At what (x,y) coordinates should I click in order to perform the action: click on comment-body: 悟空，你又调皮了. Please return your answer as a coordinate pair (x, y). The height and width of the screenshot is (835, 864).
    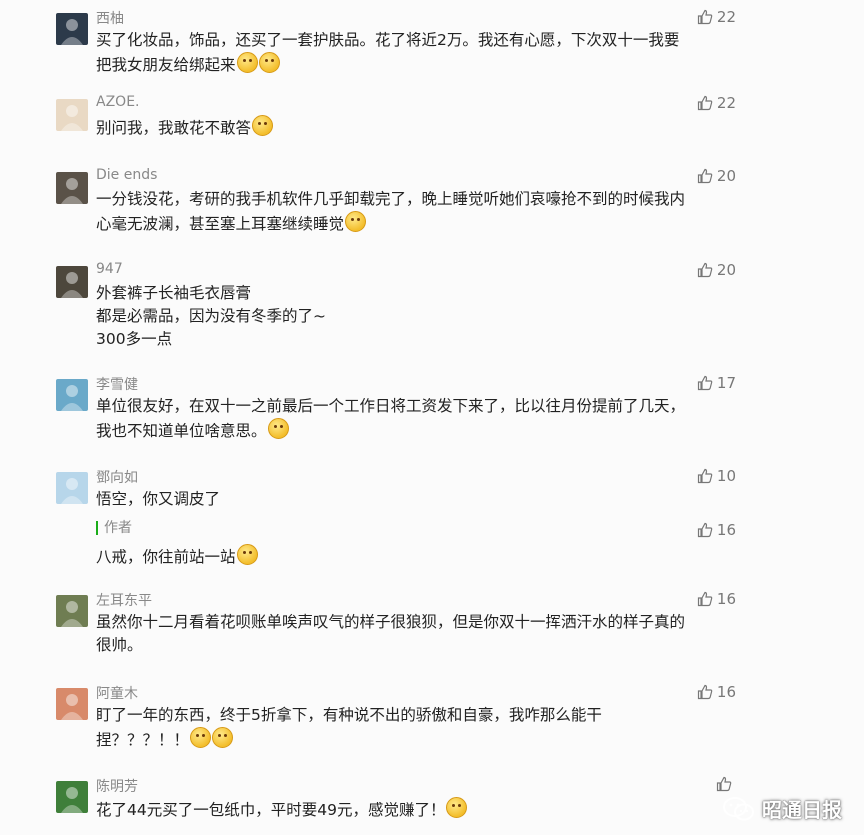
    Looking at the image, I should click on (158, 499).